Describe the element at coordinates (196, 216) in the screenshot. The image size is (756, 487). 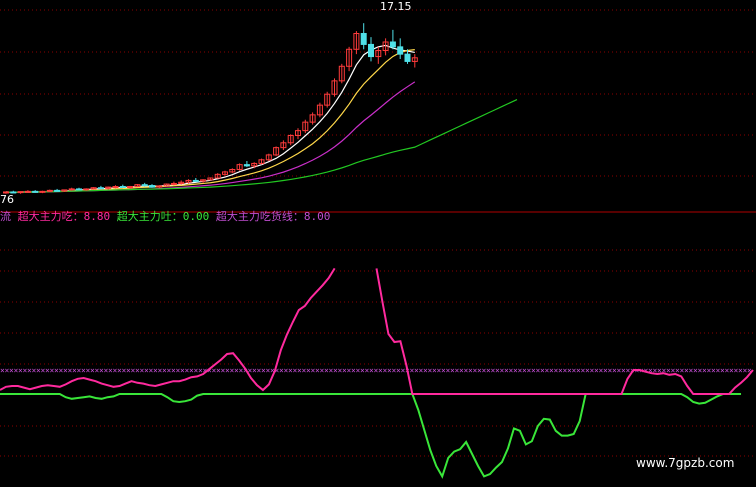
I see `legend-tu-value: 0.00` at that location.